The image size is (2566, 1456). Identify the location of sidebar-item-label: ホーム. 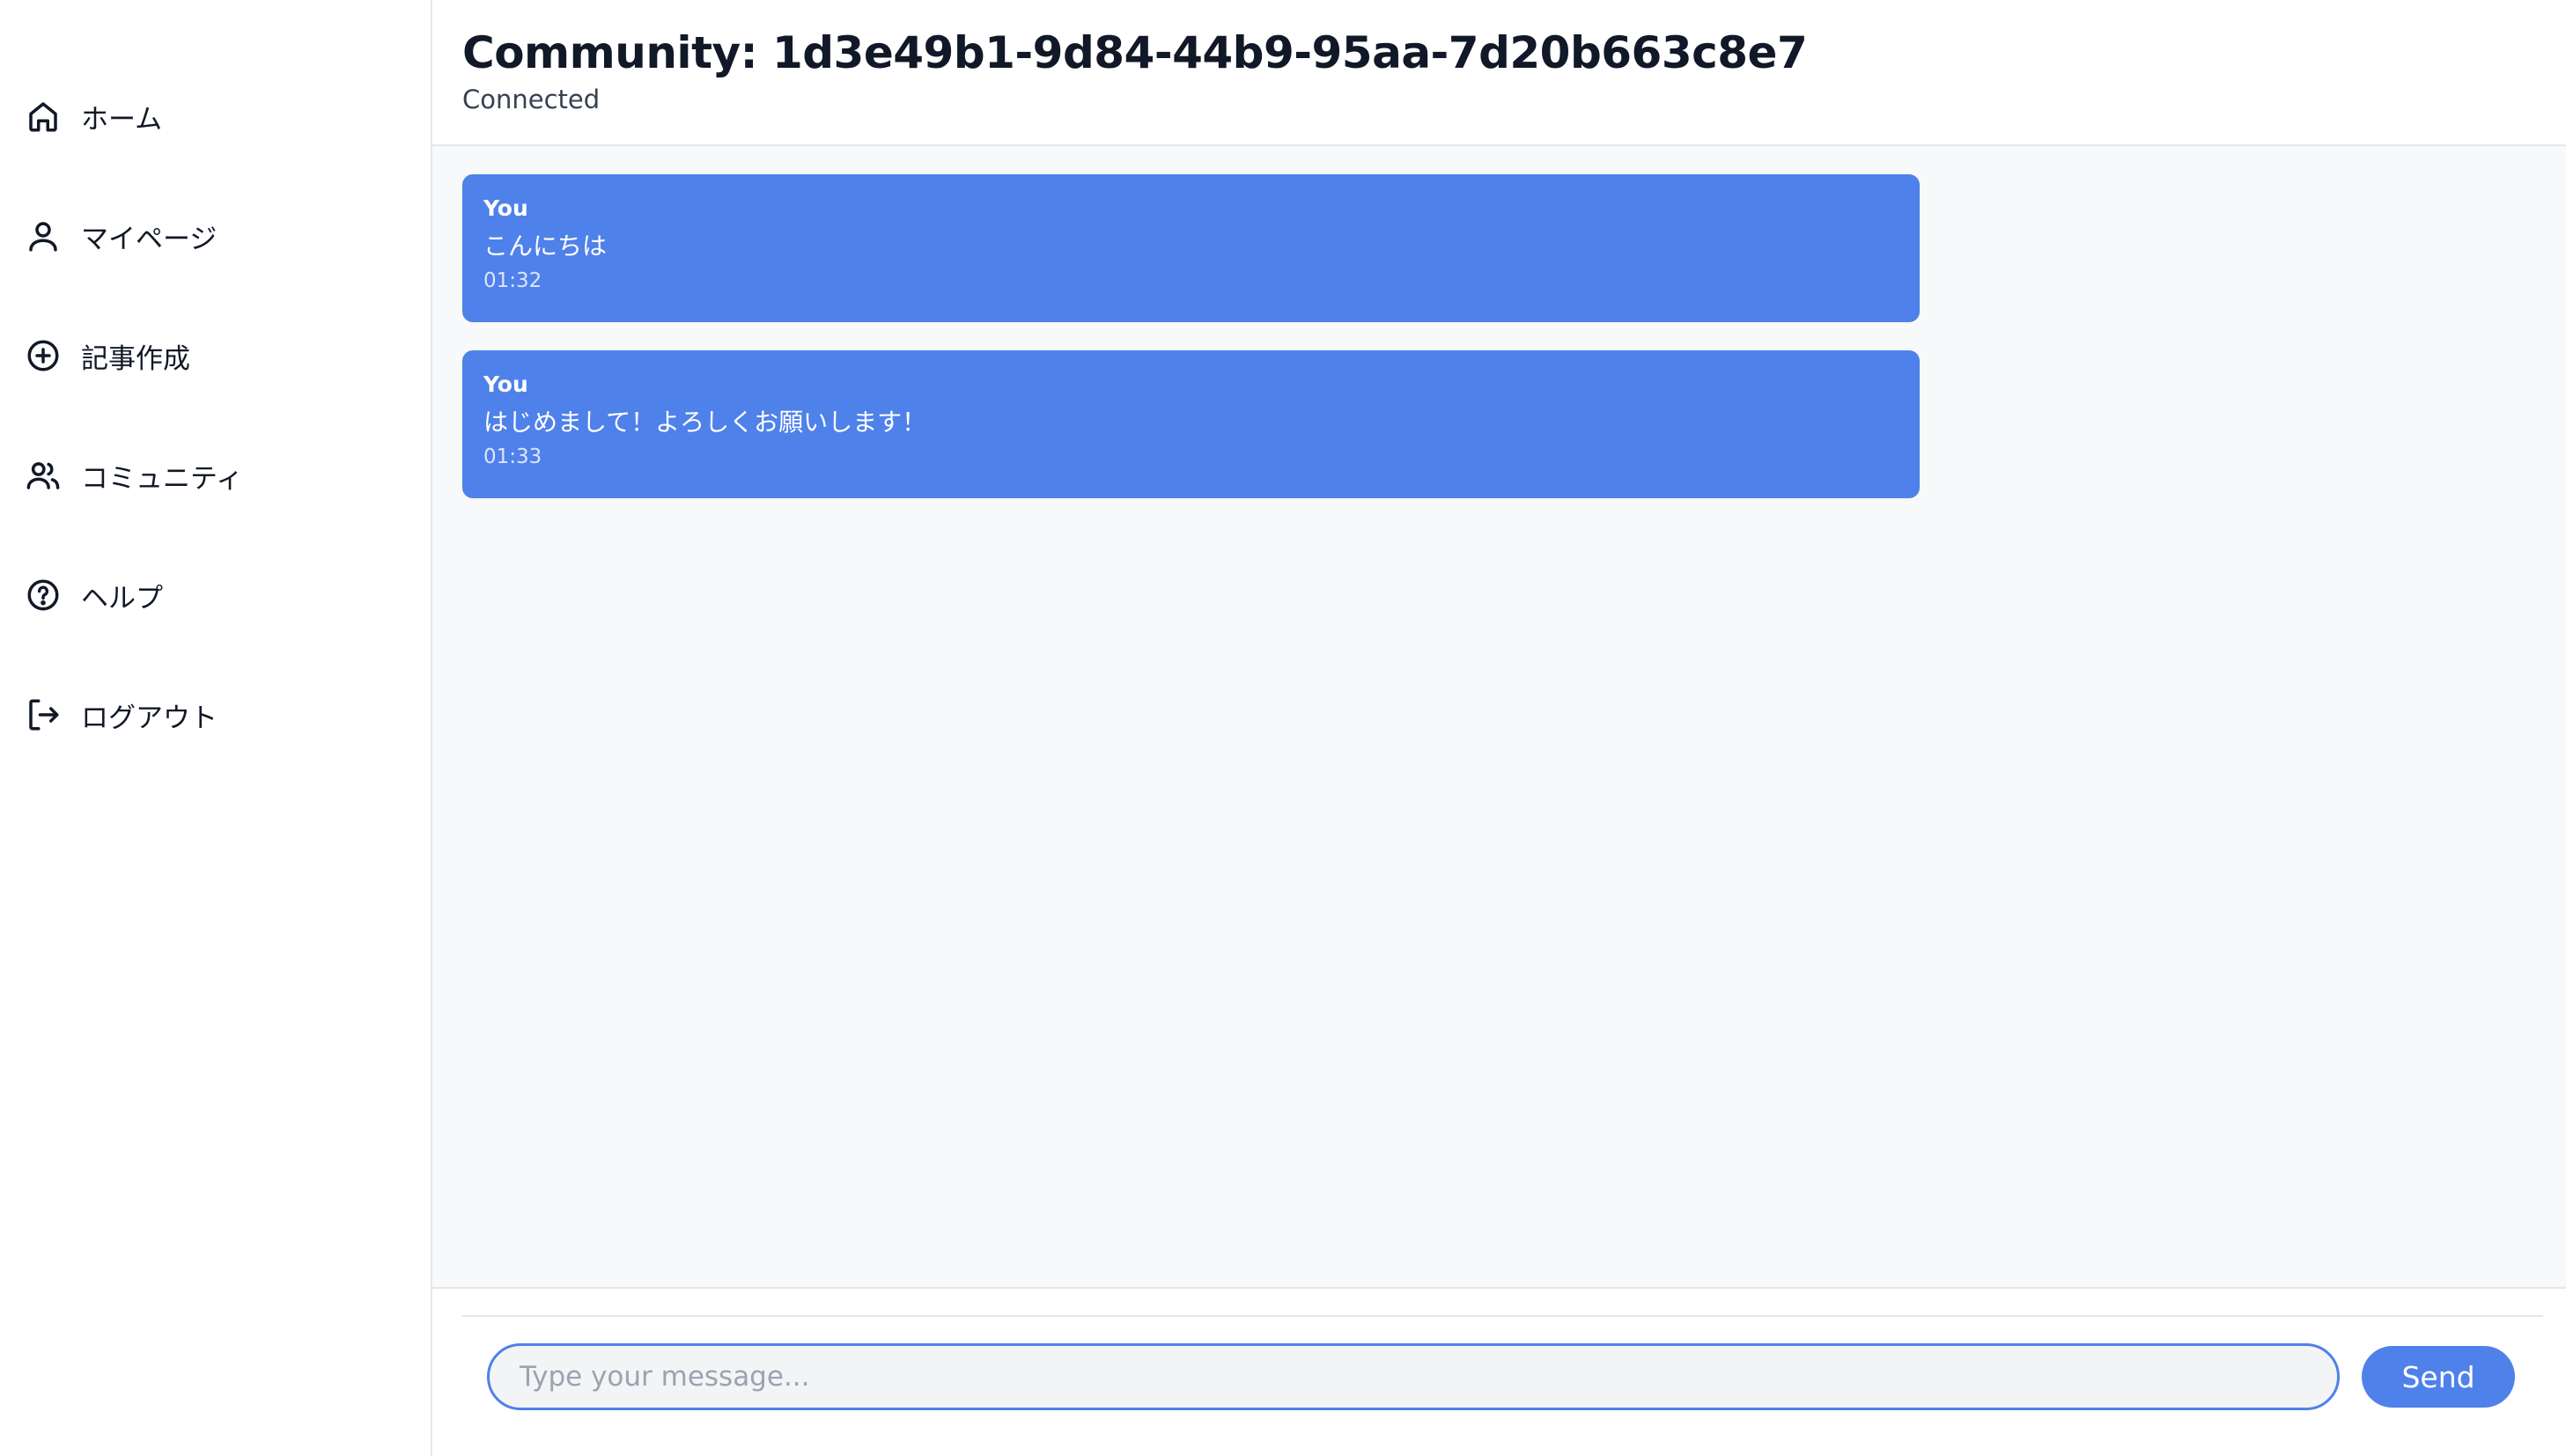
(122, 119).